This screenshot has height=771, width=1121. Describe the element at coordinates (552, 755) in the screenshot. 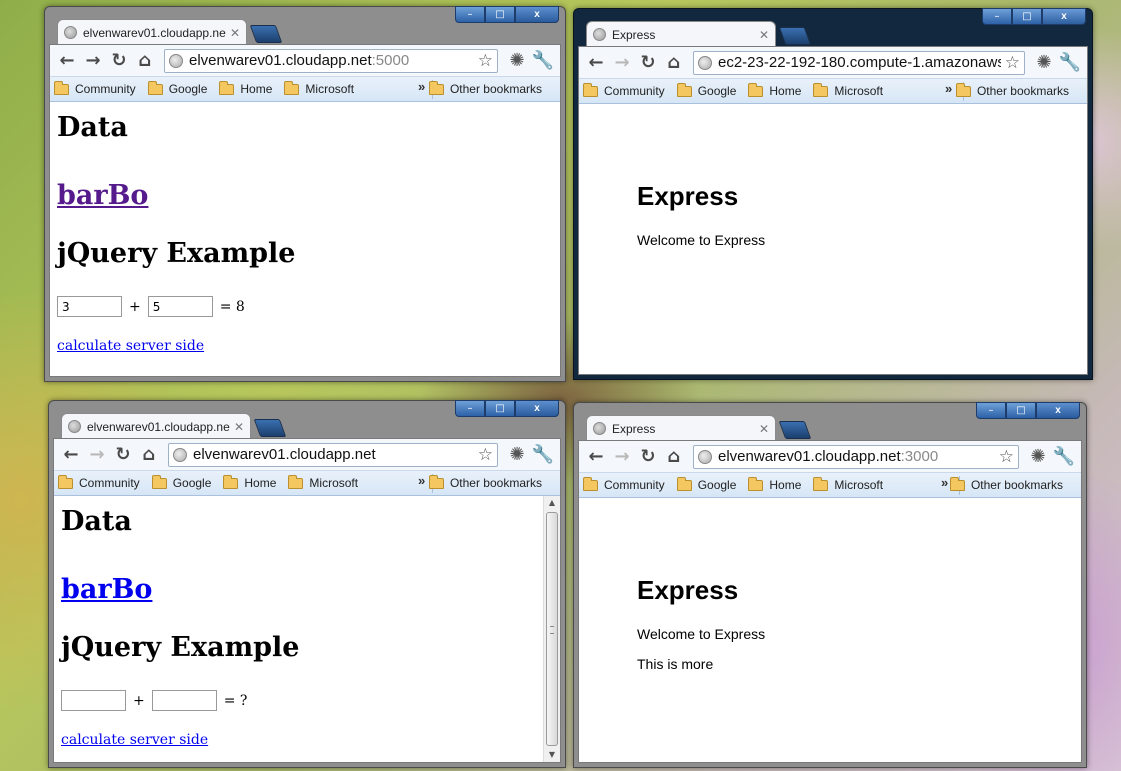

I see `scroll-down-icon: ▼` at that location.